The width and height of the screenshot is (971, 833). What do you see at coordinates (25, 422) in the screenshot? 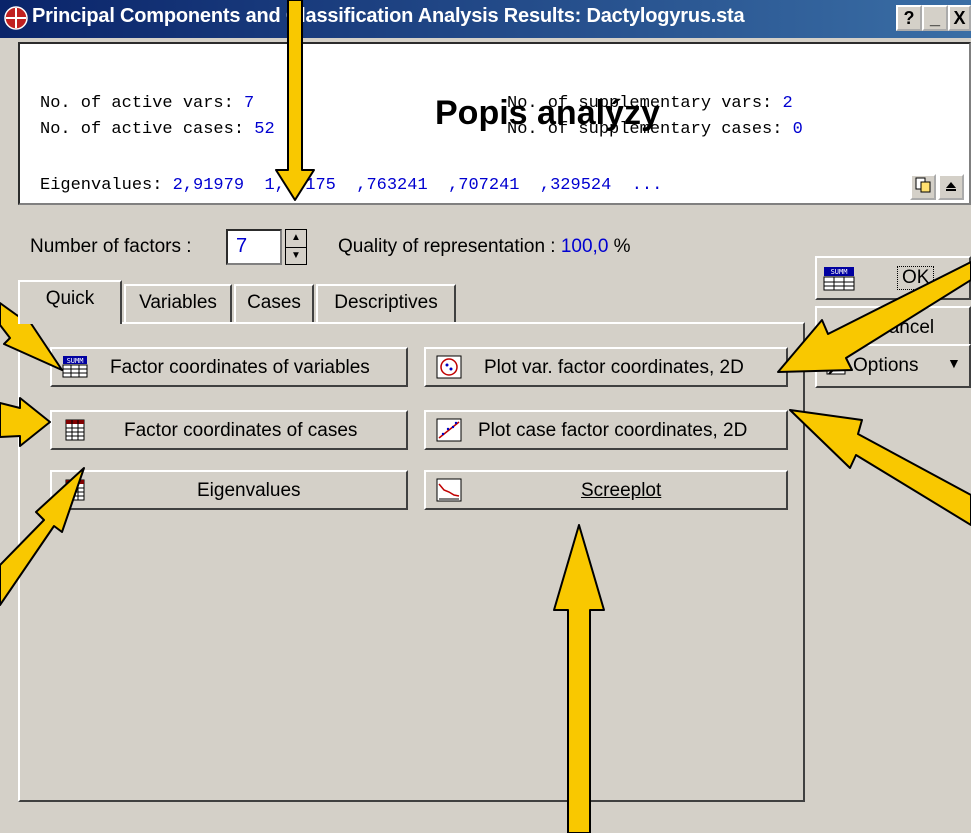
I see `arrow-right-icon` at bounding box center [25, 422].